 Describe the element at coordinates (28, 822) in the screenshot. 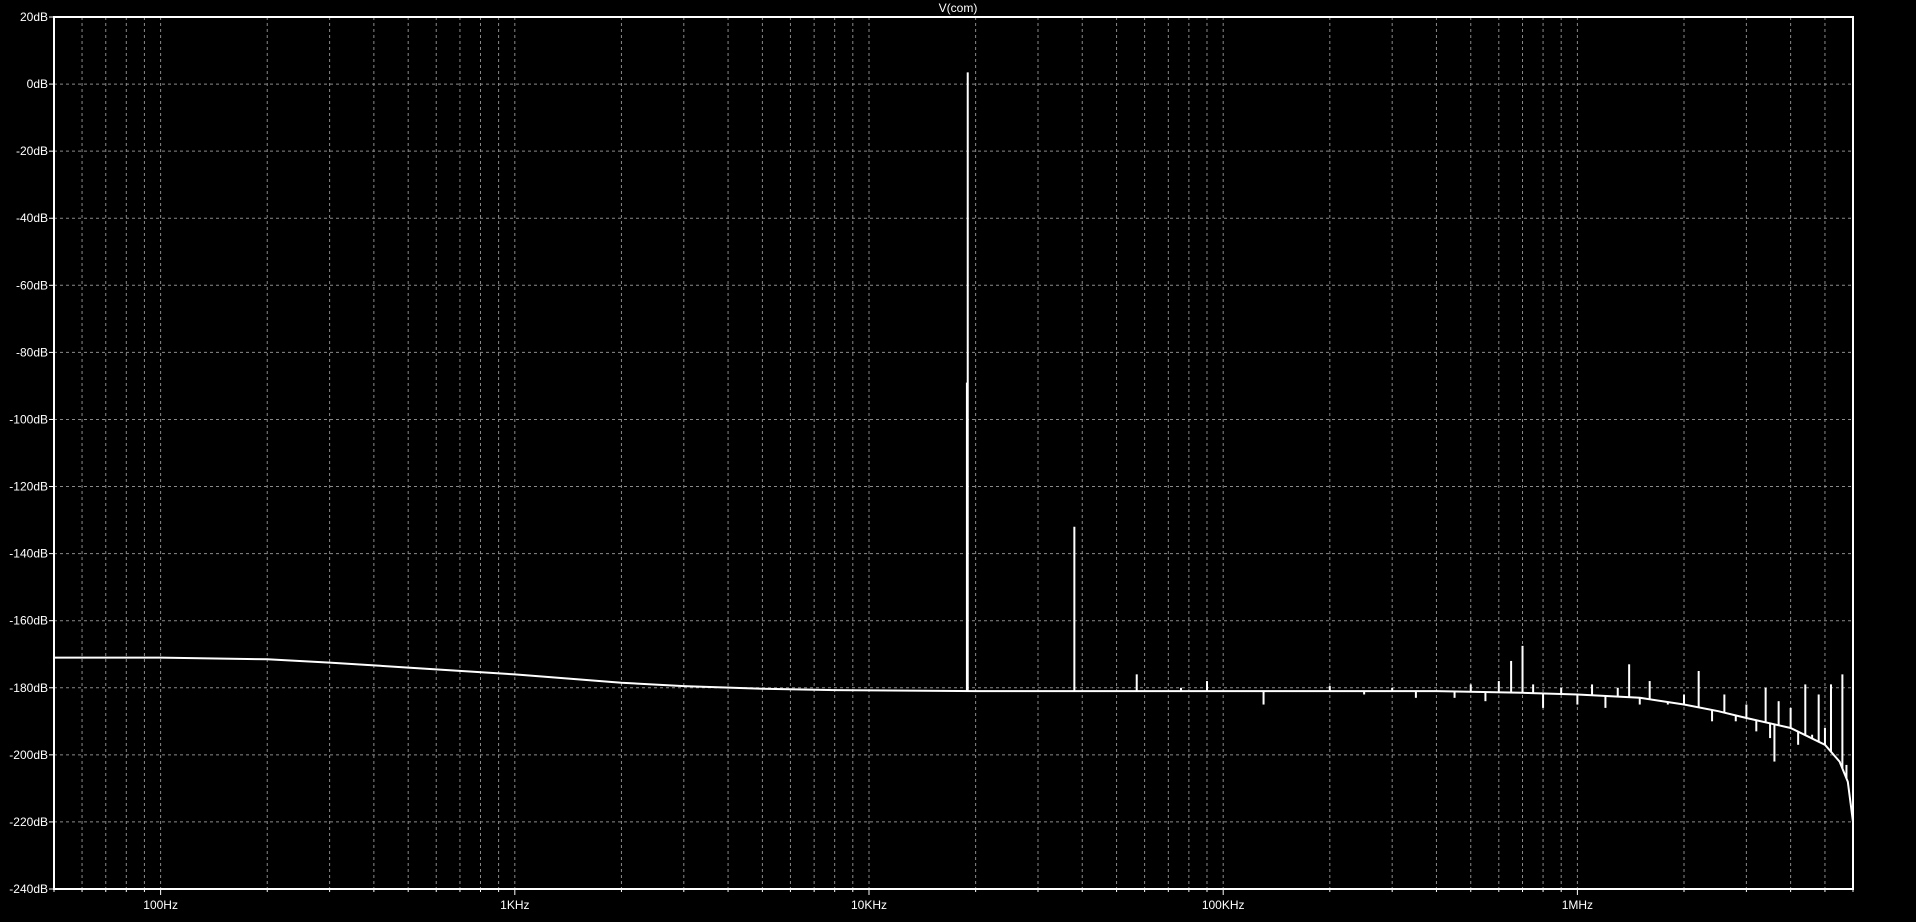

I see `y-tick-label: -220dB` at that location.